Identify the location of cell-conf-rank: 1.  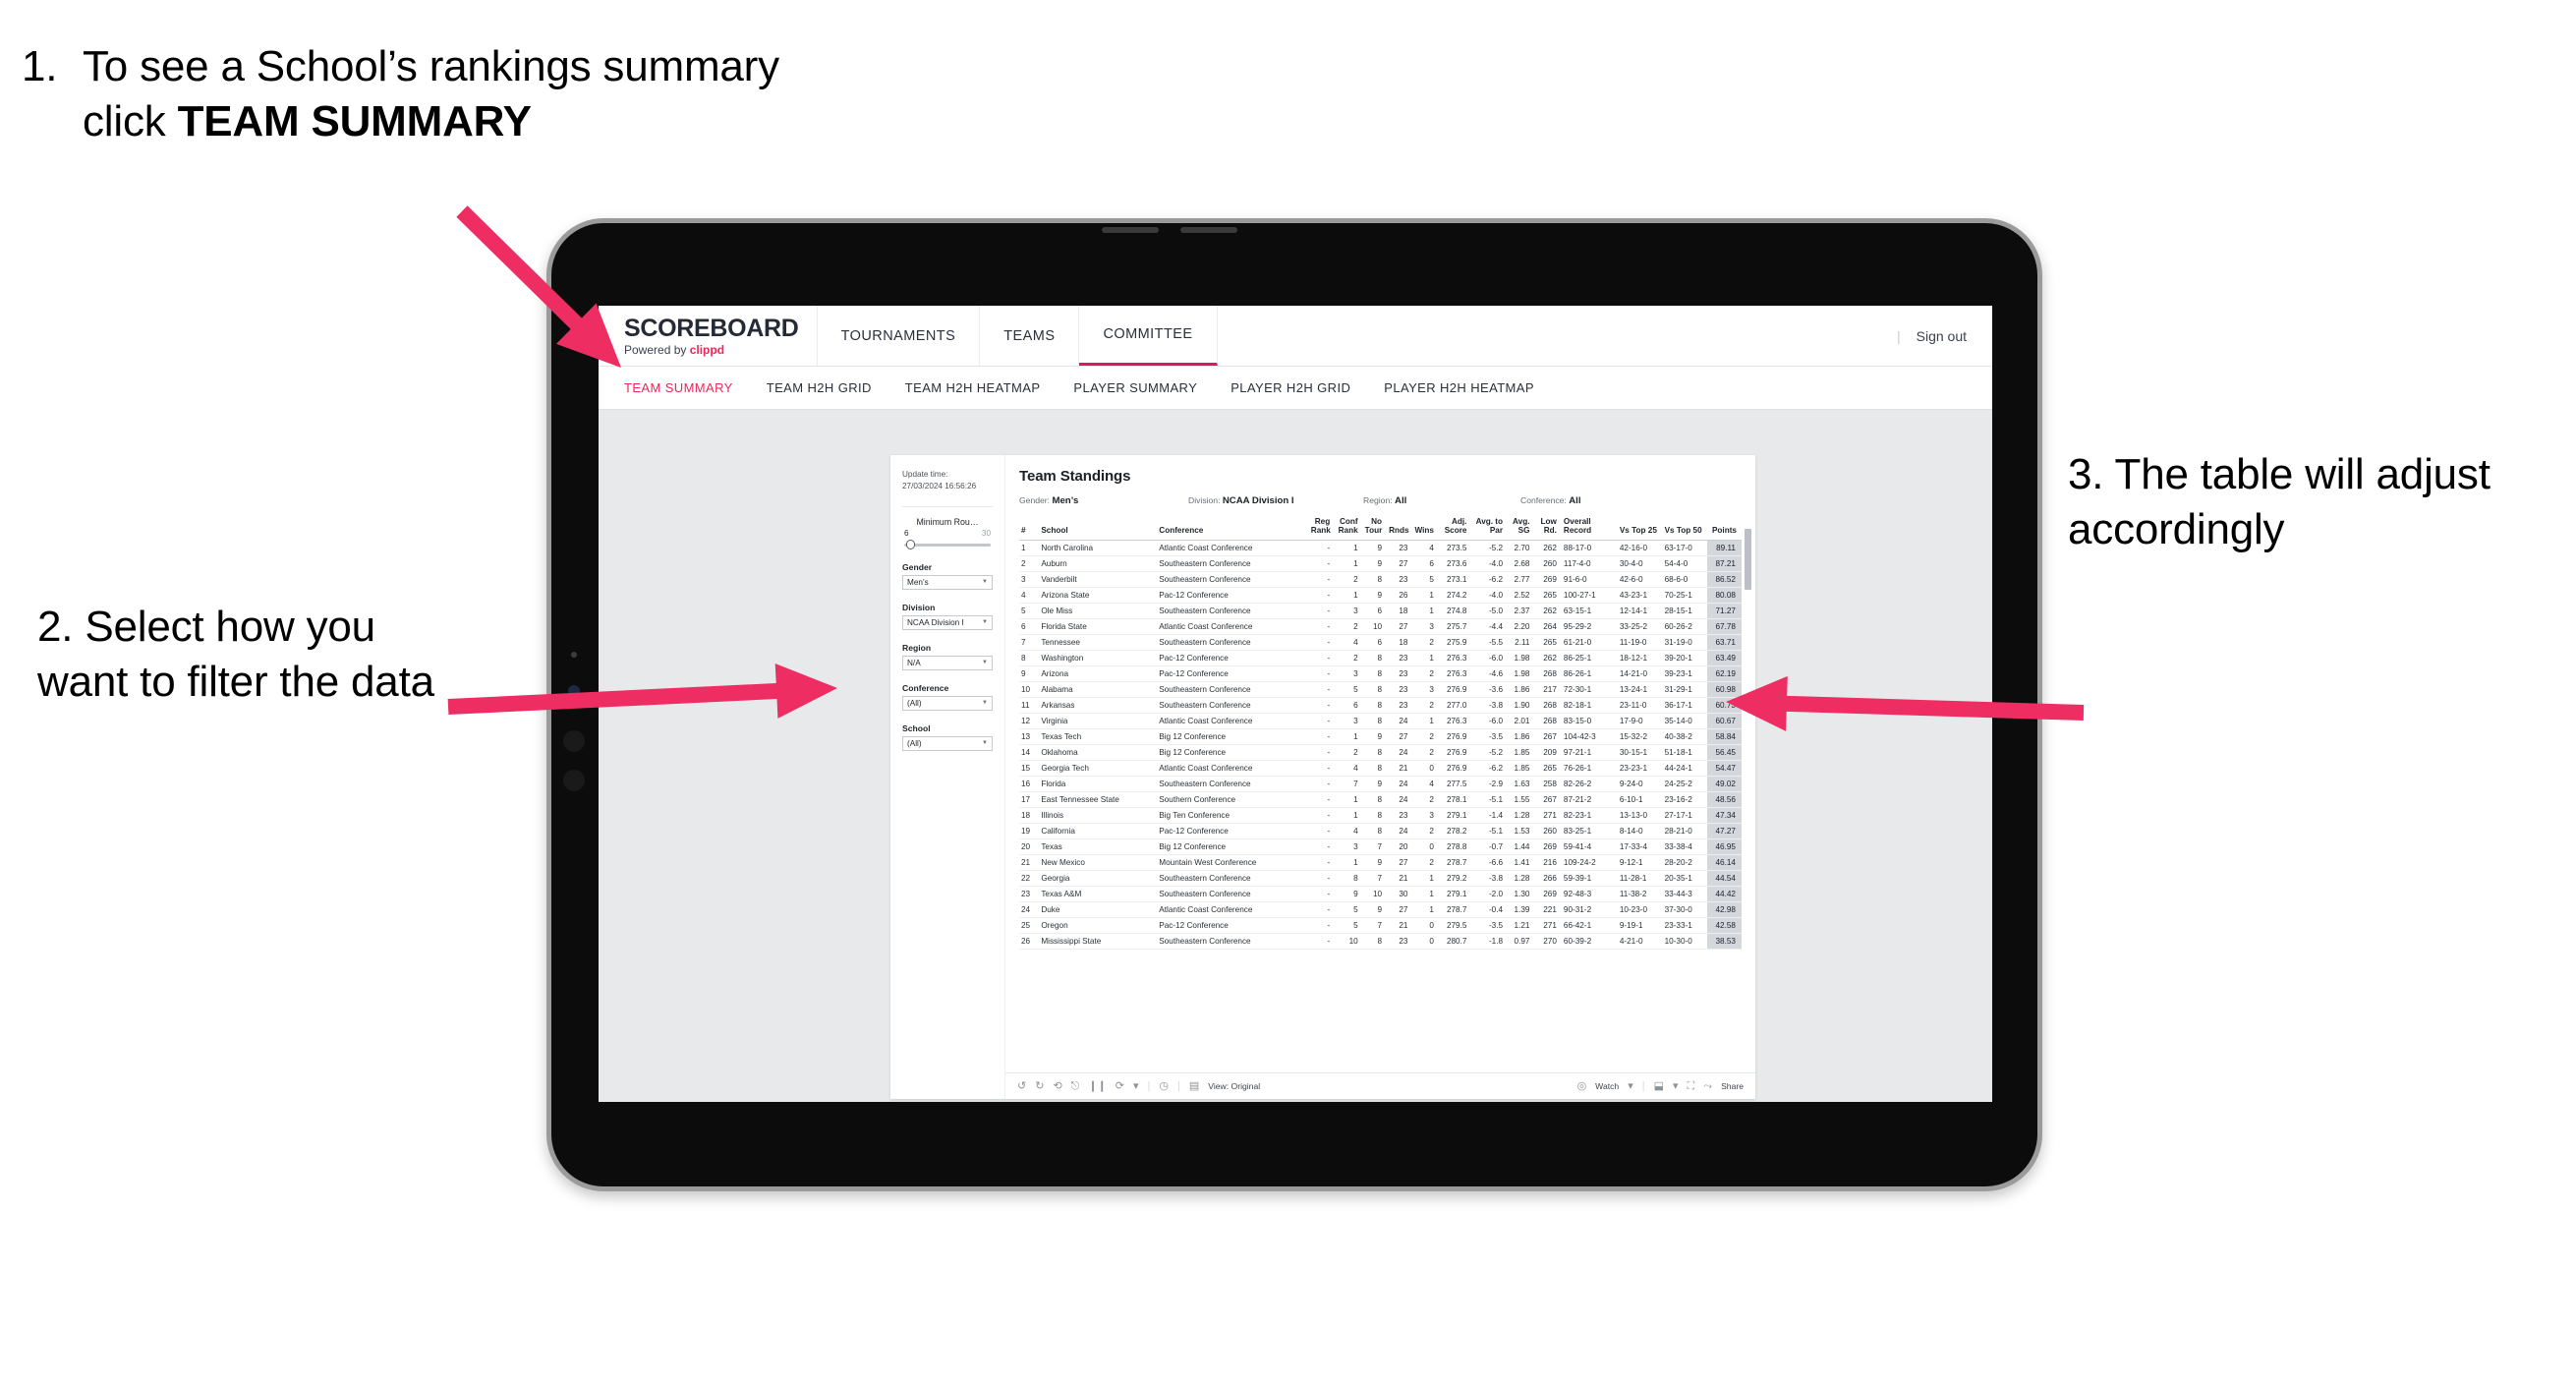
(1349, 800).